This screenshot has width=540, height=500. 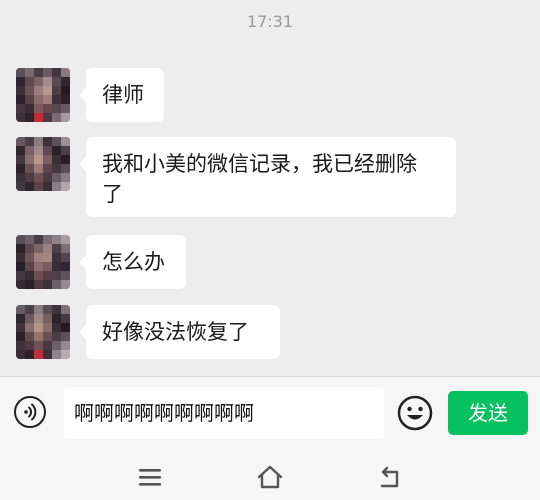 What do you see at coordinates (270, 477) in the screenshot?
I see `home-icon` at bounding box center [270, 477].